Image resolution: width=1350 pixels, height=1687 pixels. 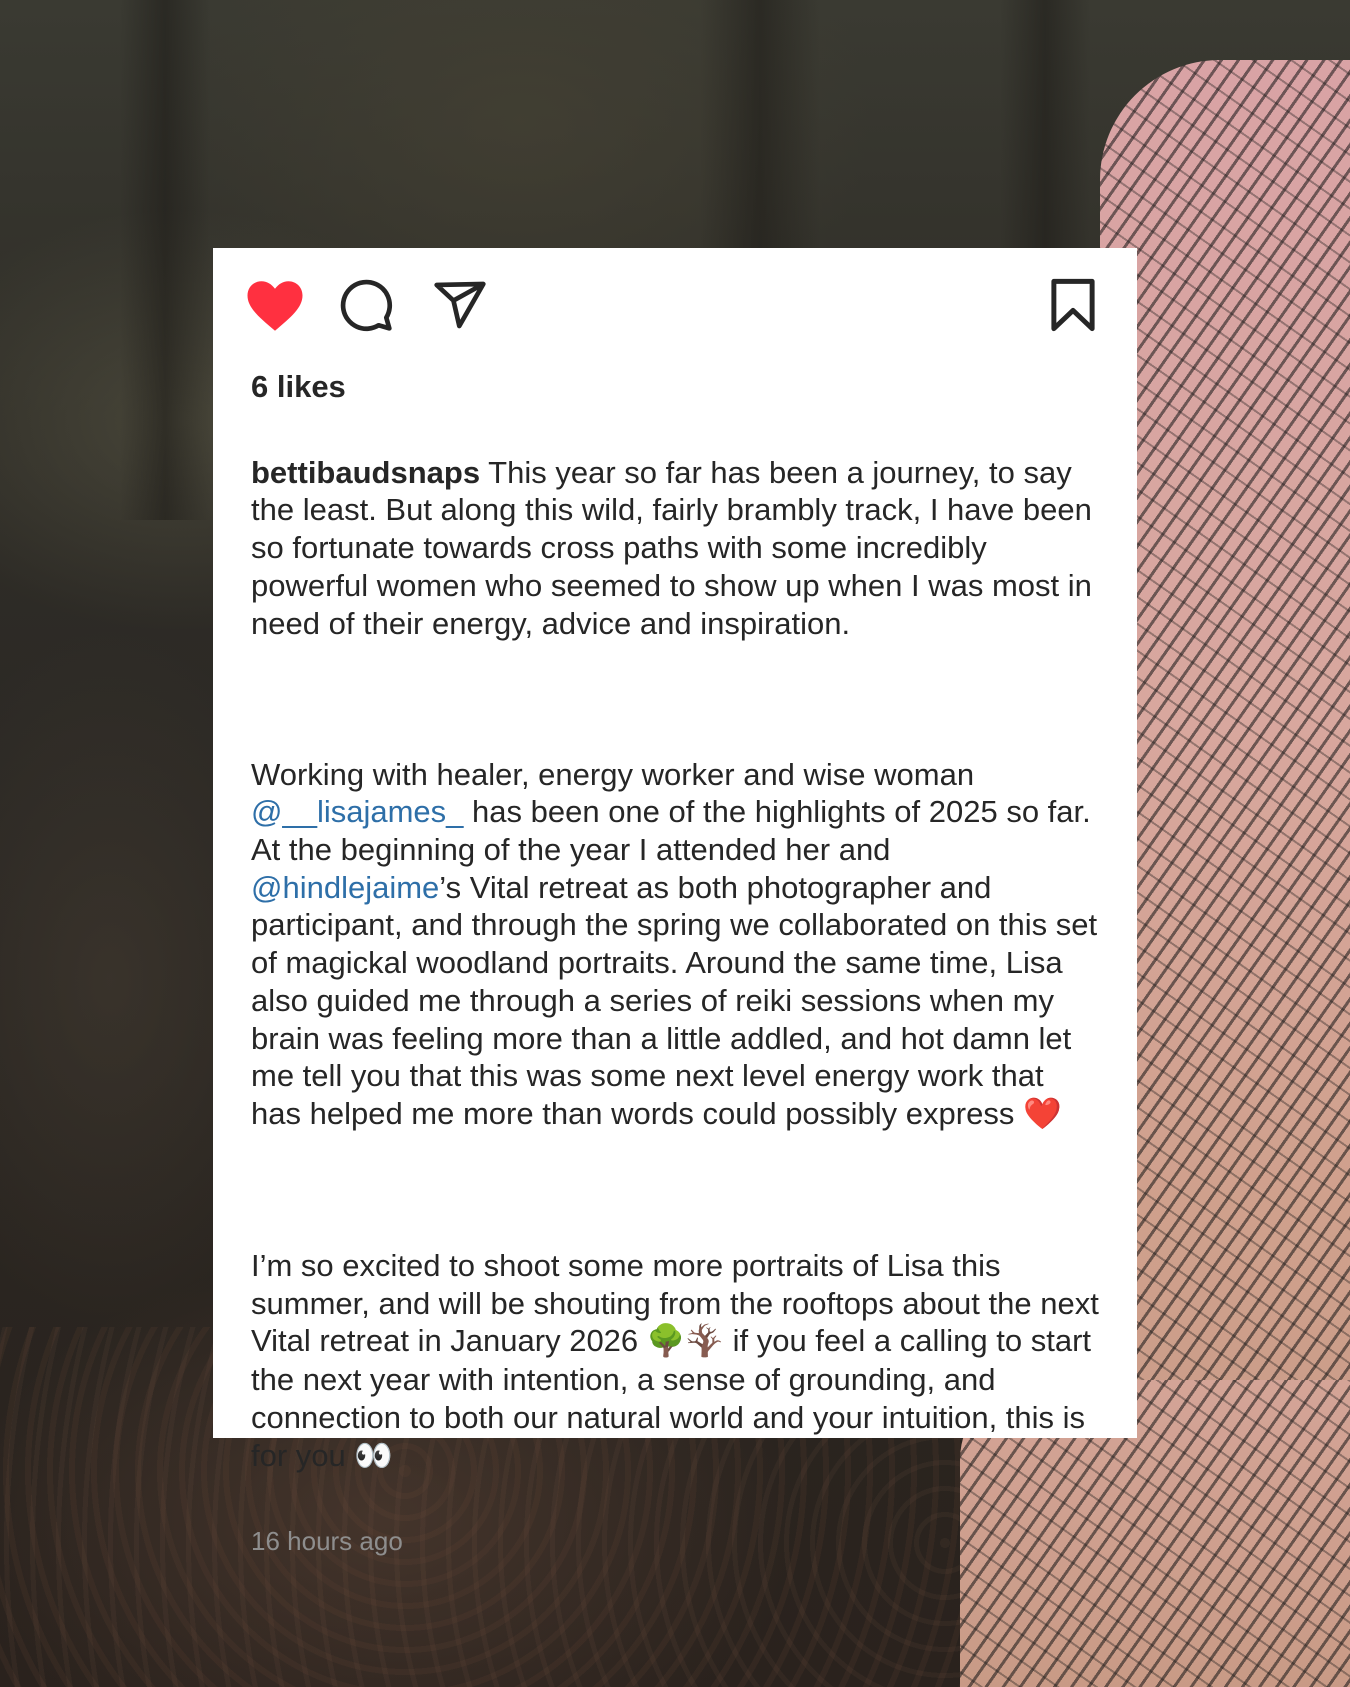 I want to click on bookmark-icon, so click(x=1073, y=305).